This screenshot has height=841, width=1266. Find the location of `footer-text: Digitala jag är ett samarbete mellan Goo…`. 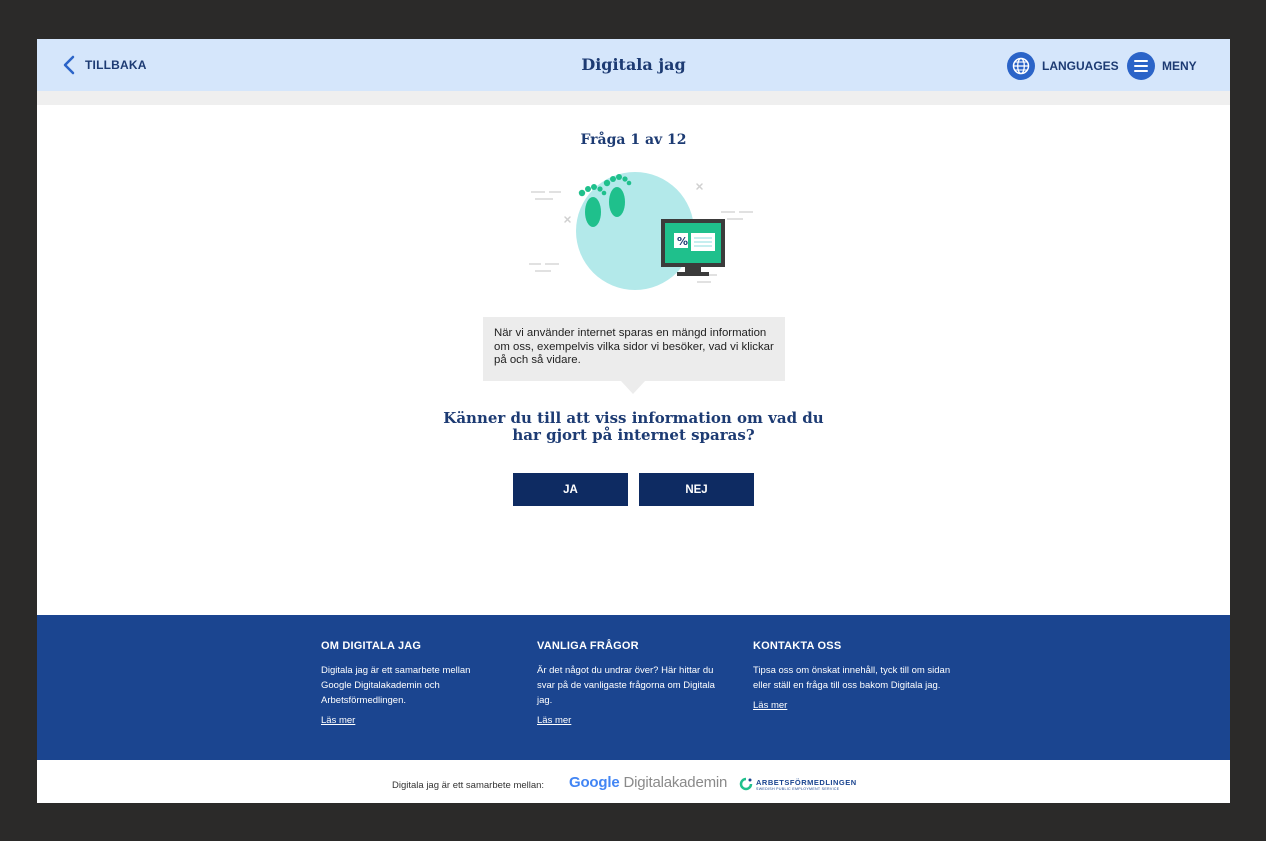

footer-text: Digitala jag är ett samarbete mellan Goo… is located at coordinates (396, 685).